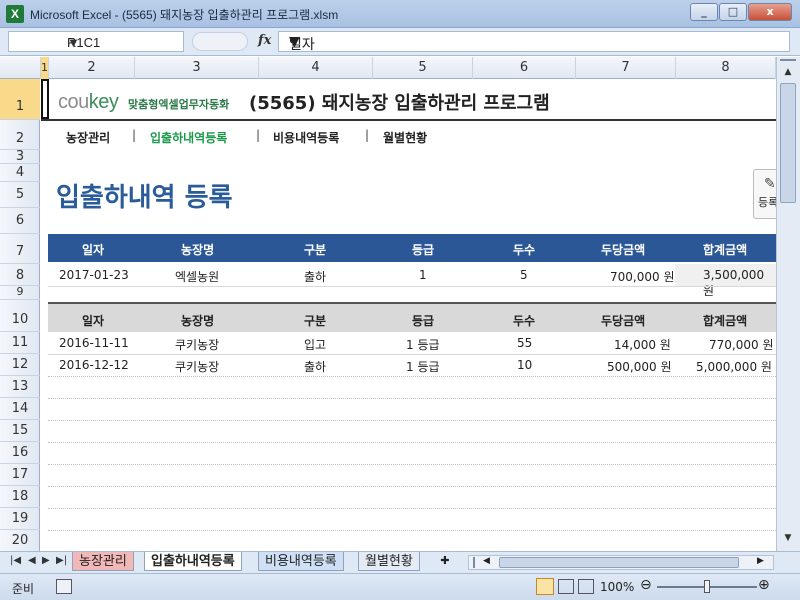 The image size is (800, 600). Describe the element at coordinates (788, 540) in the screenshot. I see `scroll-down-icon: ▼` at that location.